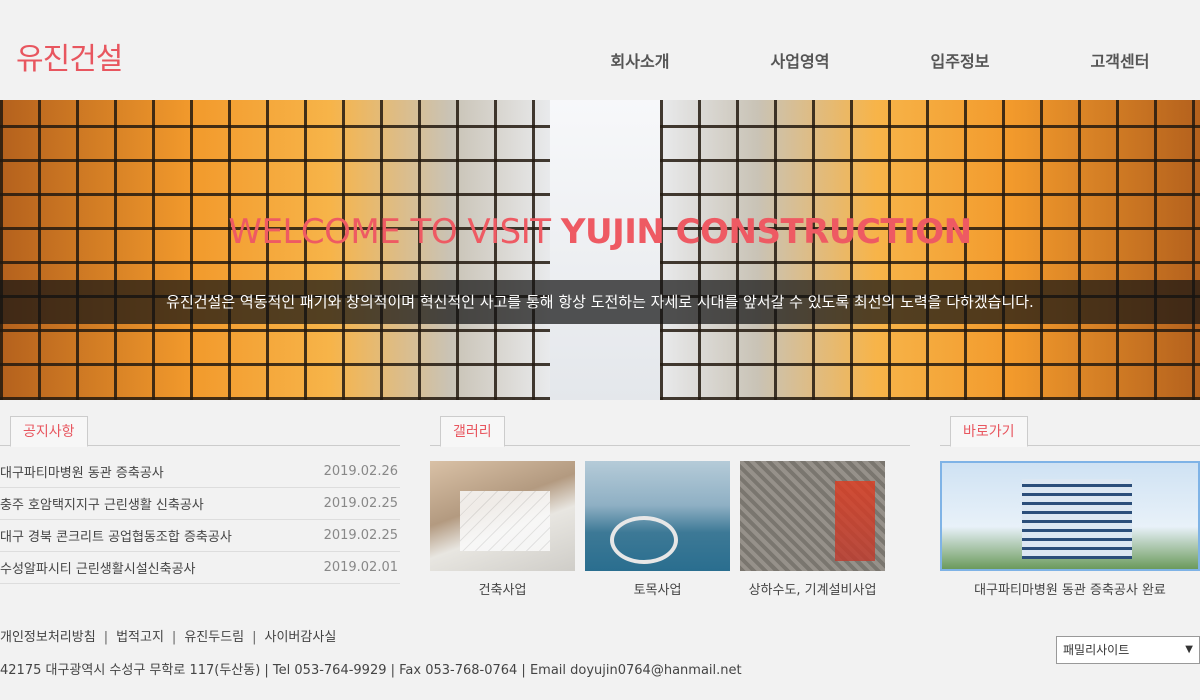  I want to click on gallery-caption: 상하수도, 기계설비사업, so click(812, 590).